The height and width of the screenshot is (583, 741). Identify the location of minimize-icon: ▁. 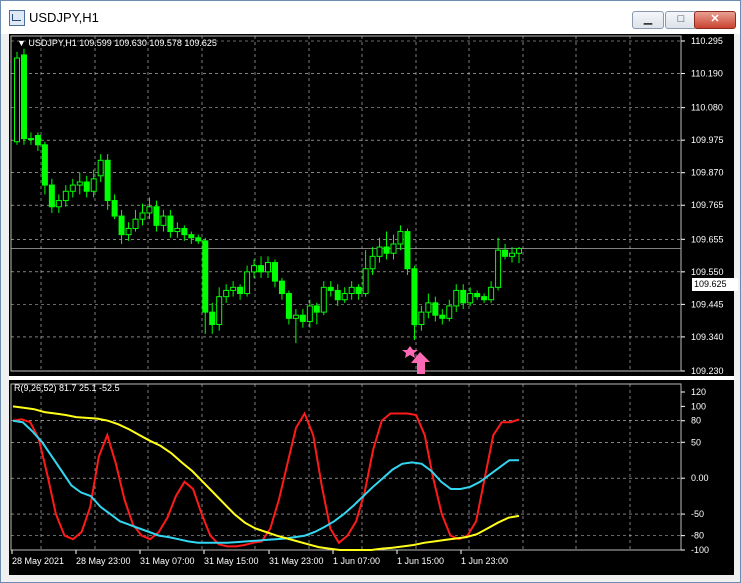
(648, 19).